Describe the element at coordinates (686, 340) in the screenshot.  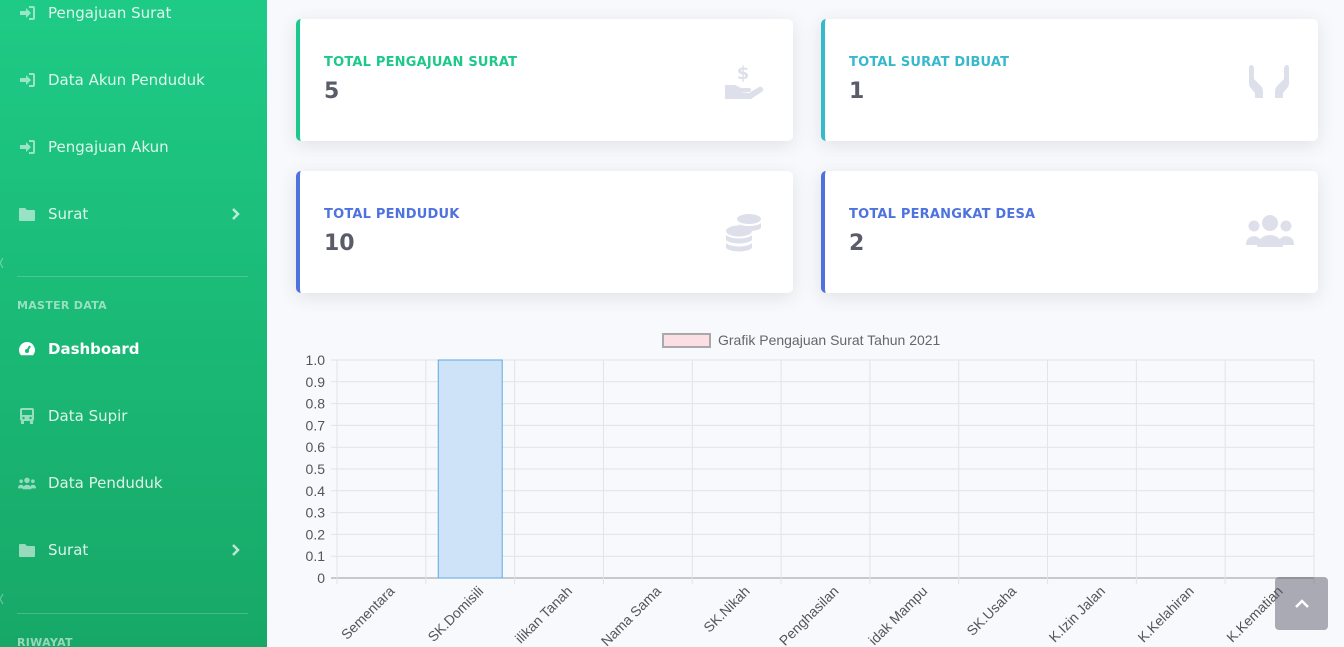
I see `legend-swatch` at that location.